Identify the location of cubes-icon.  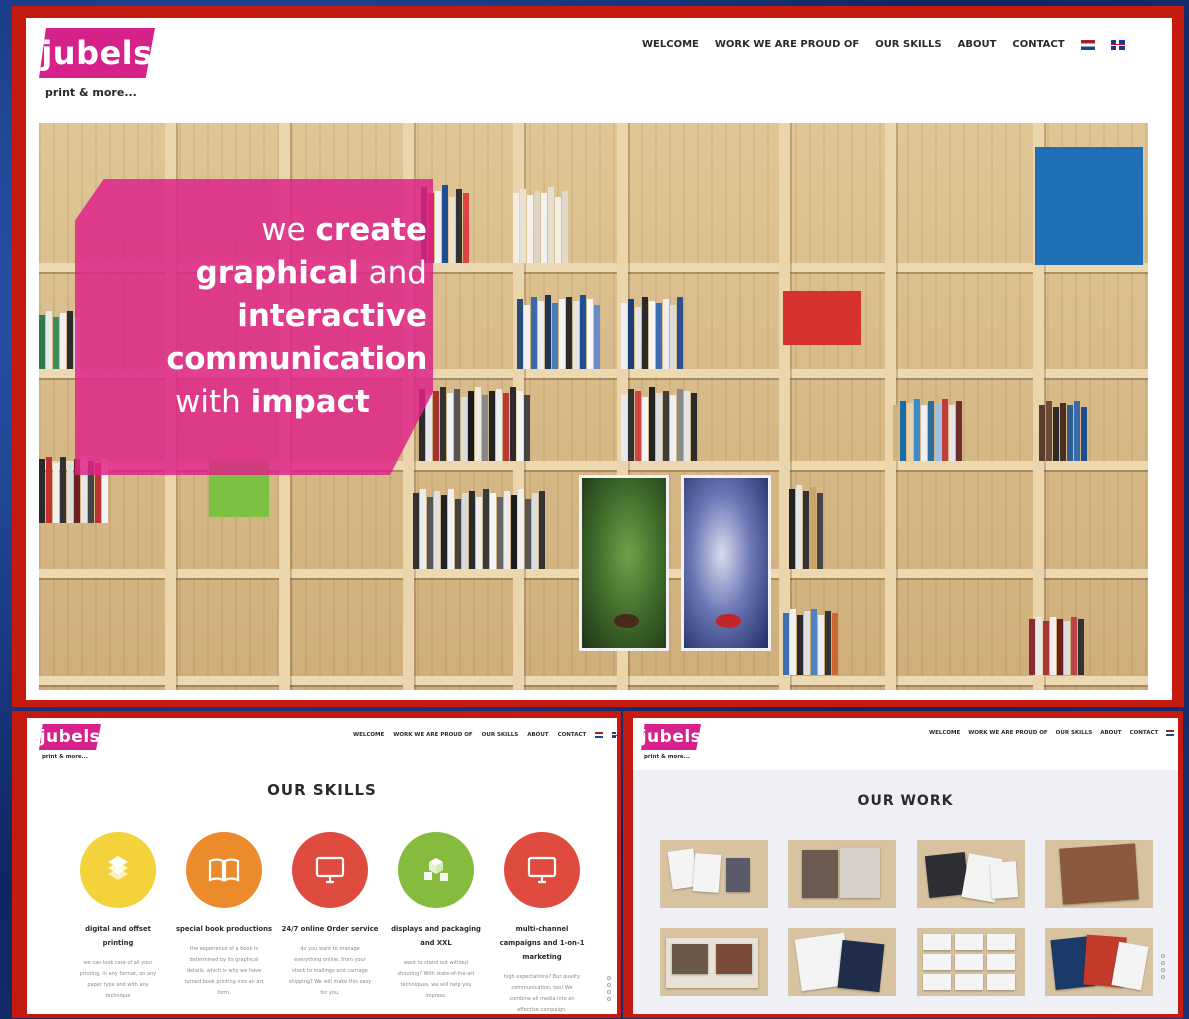
(436, 869).